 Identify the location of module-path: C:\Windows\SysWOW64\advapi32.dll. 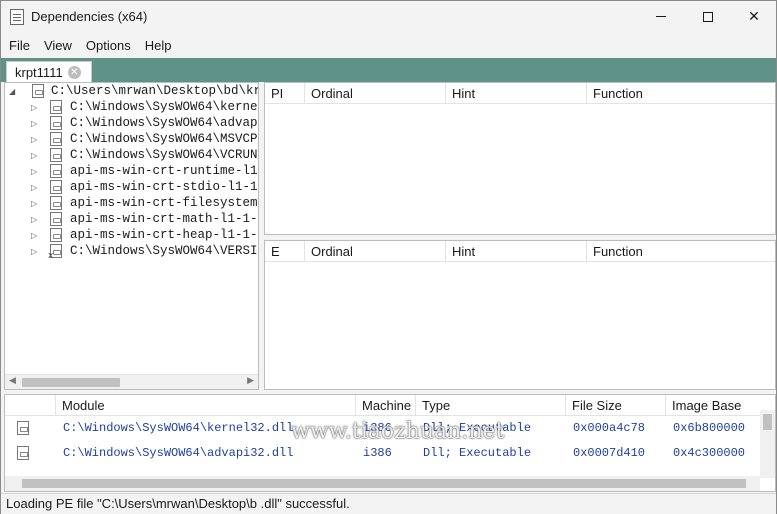
(178, 453).